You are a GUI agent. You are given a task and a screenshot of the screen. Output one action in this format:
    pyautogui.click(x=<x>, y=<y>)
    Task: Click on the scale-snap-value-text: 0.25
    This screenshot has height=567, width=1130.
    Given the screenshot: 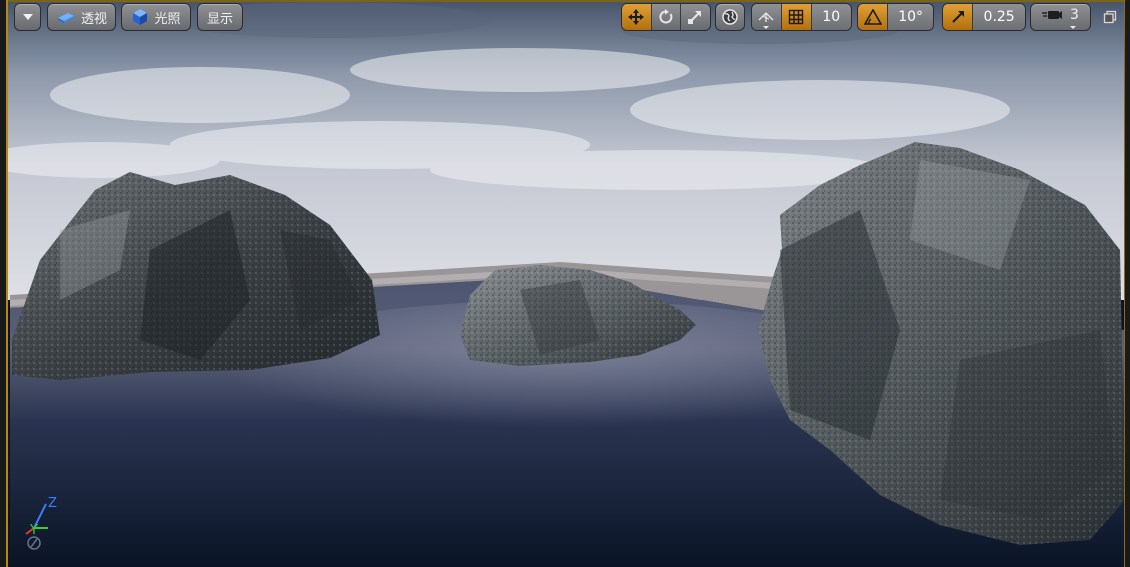 What is the action you would take?
    pyautogui.click(x=999, y=17)
    